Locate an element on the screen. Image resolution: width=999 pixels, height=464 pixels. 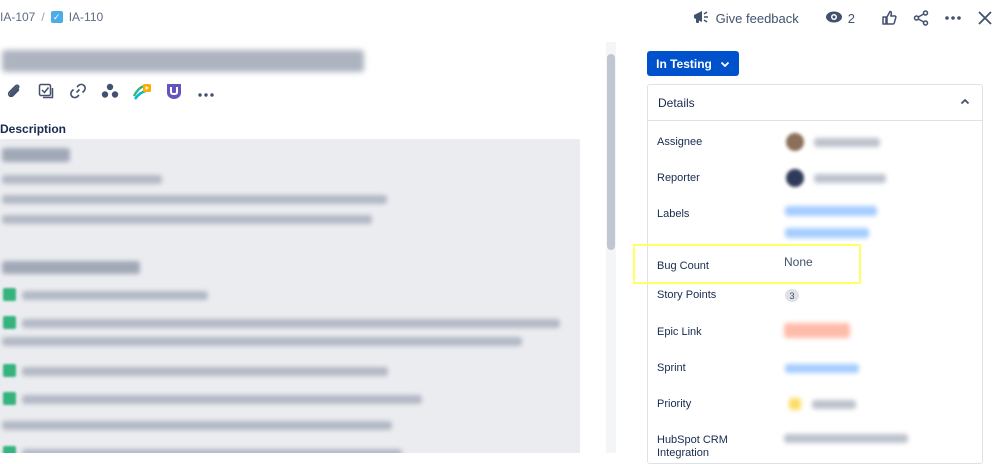
field-label-sprint: Sprint is located at coordinates (671, 368).